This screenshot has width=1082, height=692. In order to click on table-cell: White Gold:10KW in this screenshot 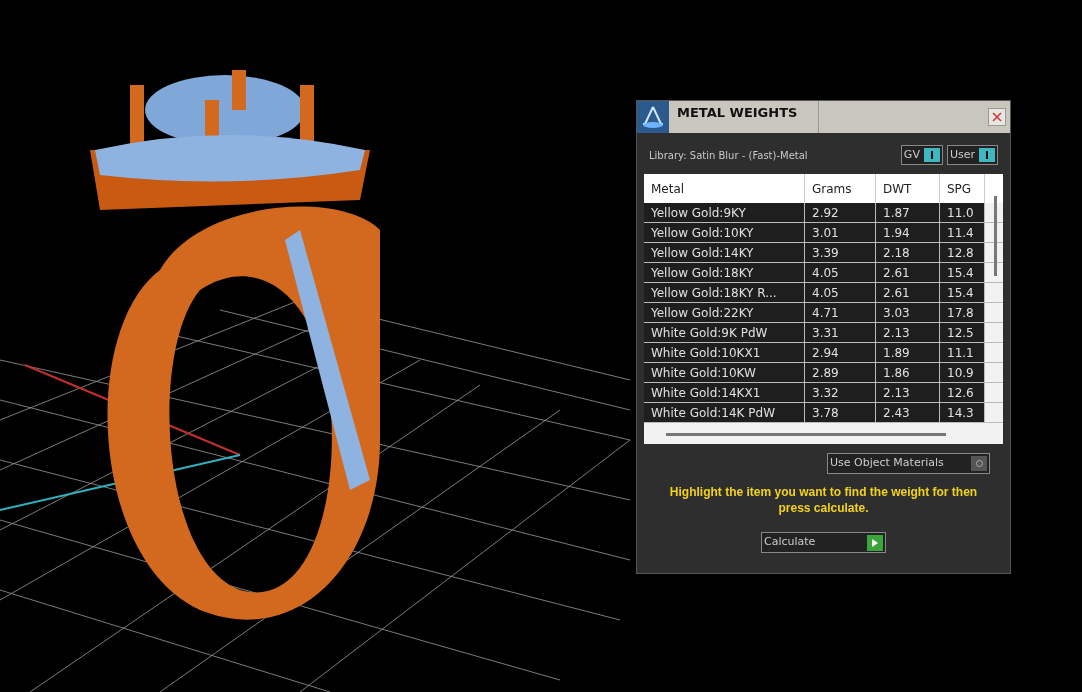, I will do `click(724, 372)`.